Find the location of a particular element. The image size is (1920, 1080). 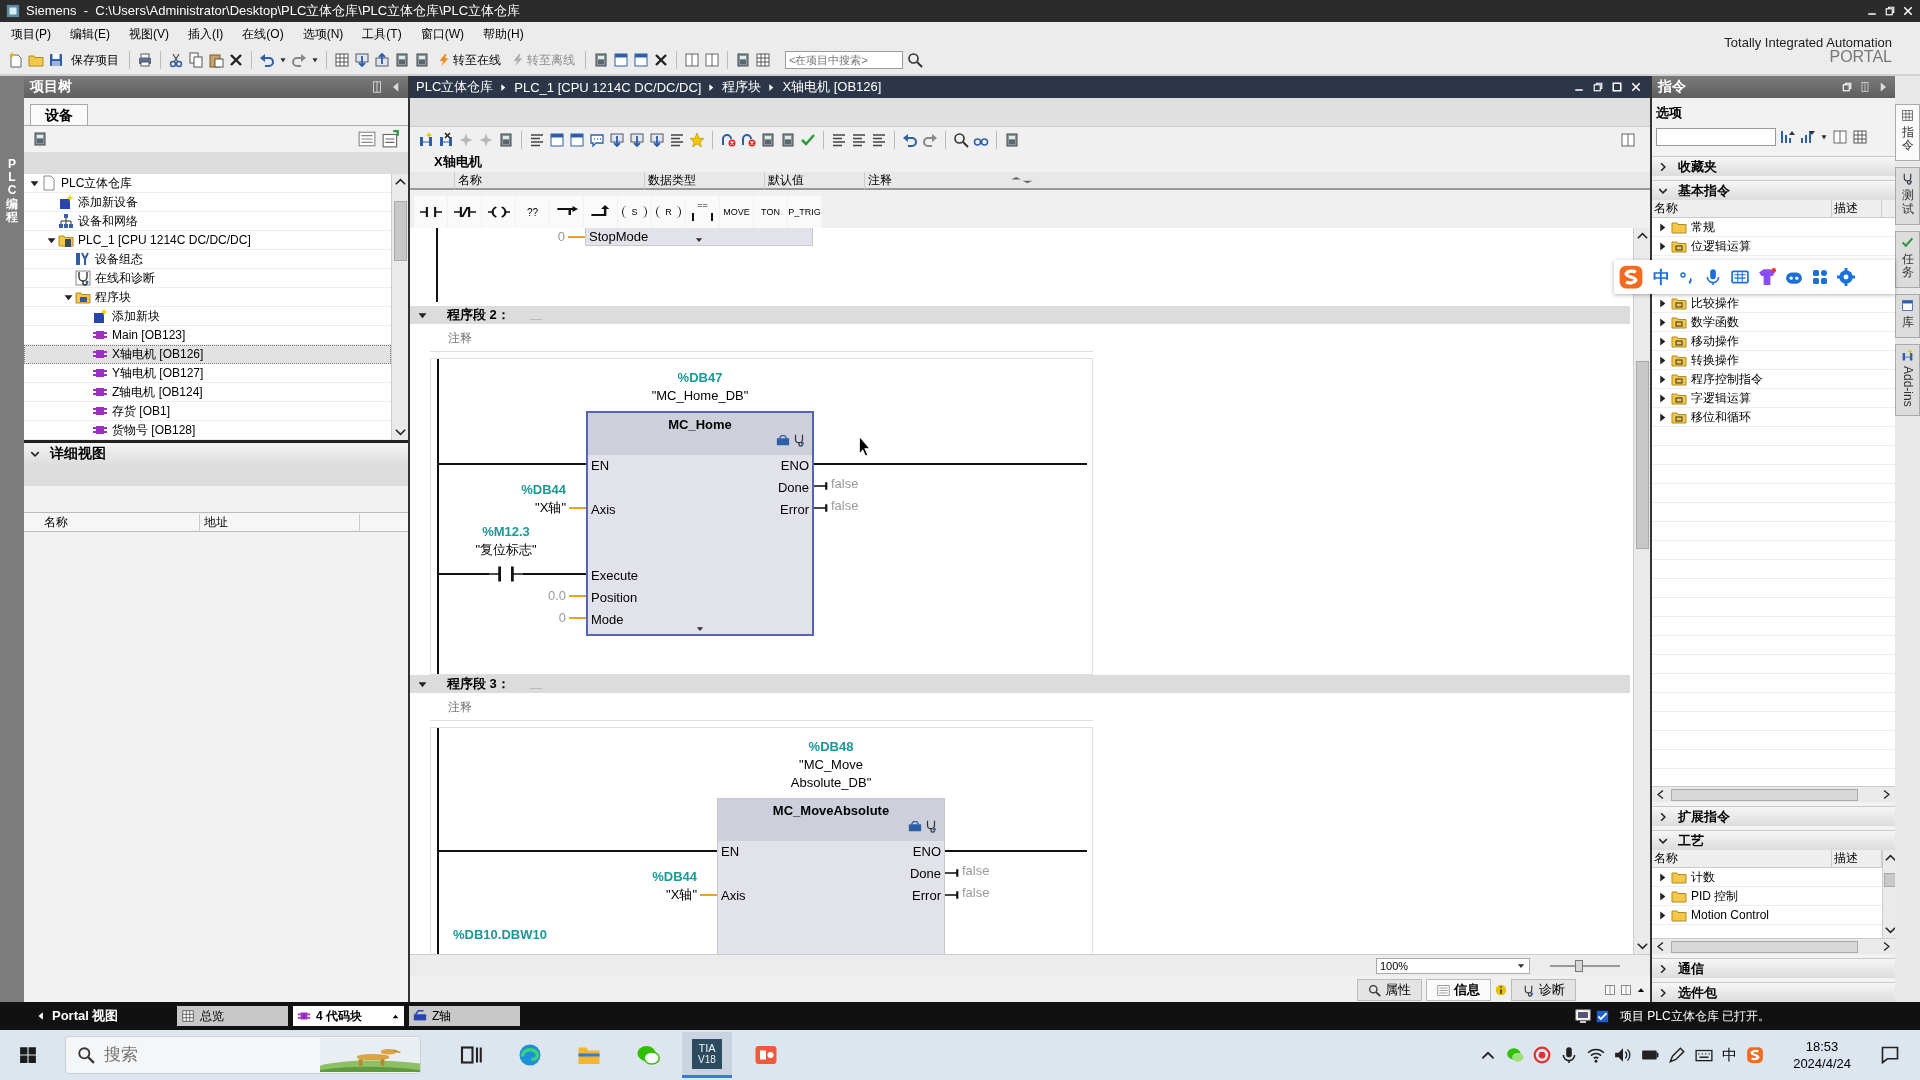

instruction-folder-item: 数学函数 is located at coordinates (1773, 322).